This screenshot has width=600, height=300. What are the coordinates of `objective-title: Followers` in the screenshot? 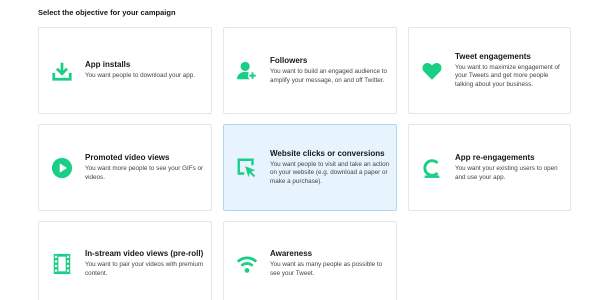 It's located at (289, 60).